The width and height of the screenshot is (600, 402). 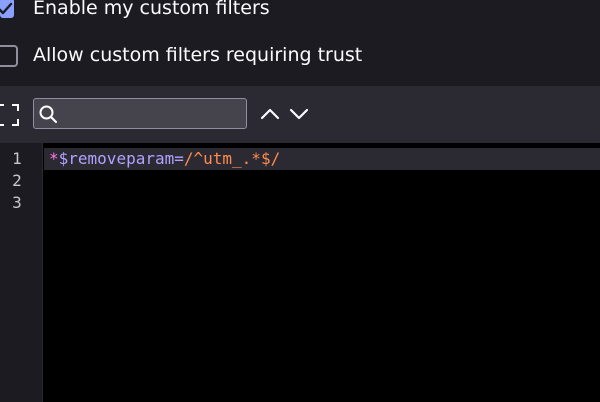 I want to click on line-number: 2, so click(x=17, y=180).